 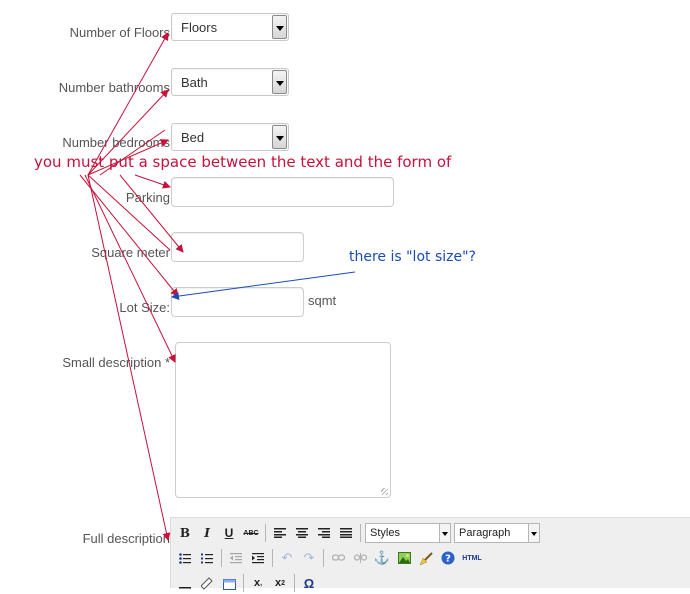 I want to click on floors-select-value: Floors, so click(x=199, y=27).